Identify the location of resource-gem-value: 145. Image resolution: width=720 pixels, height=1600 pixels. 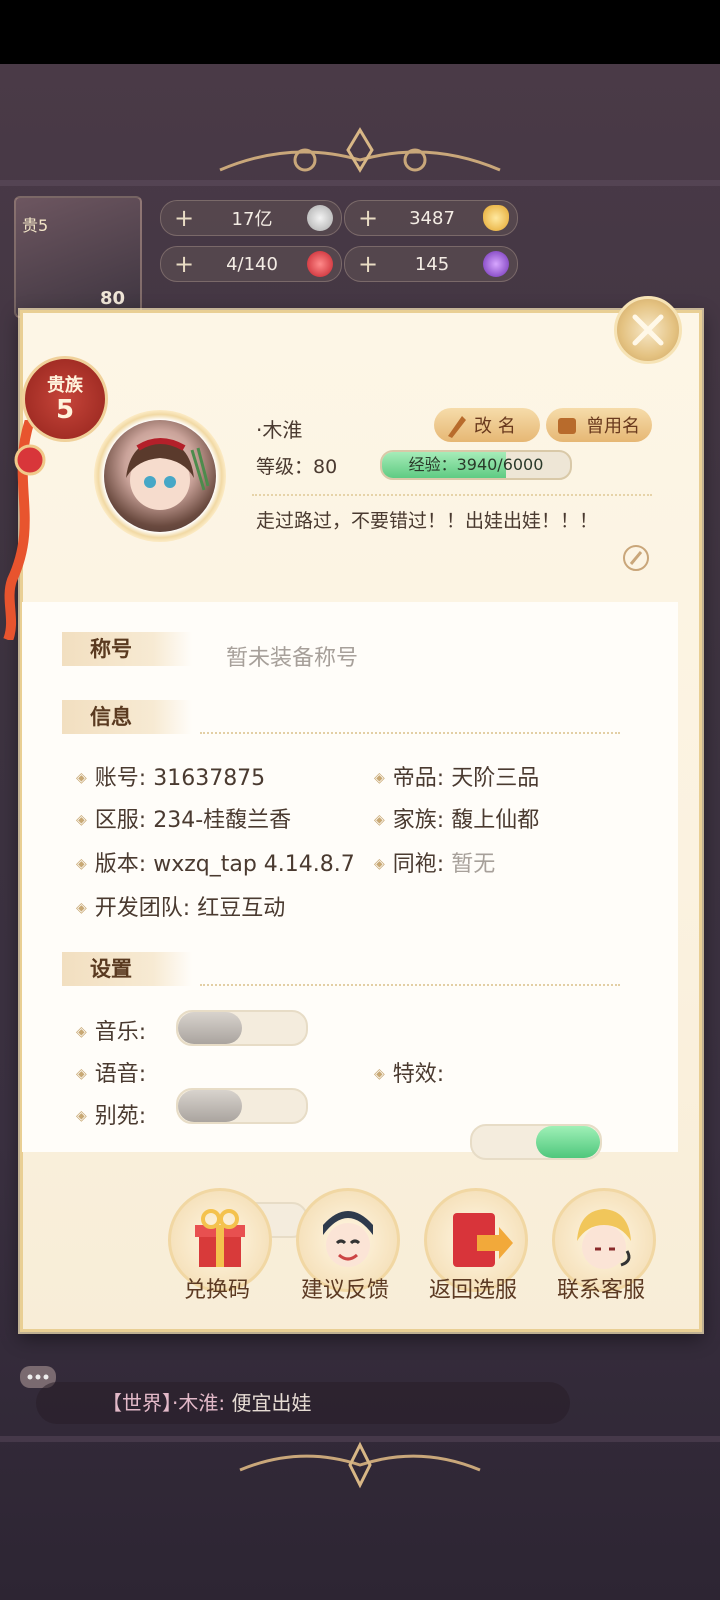
(432, 264).